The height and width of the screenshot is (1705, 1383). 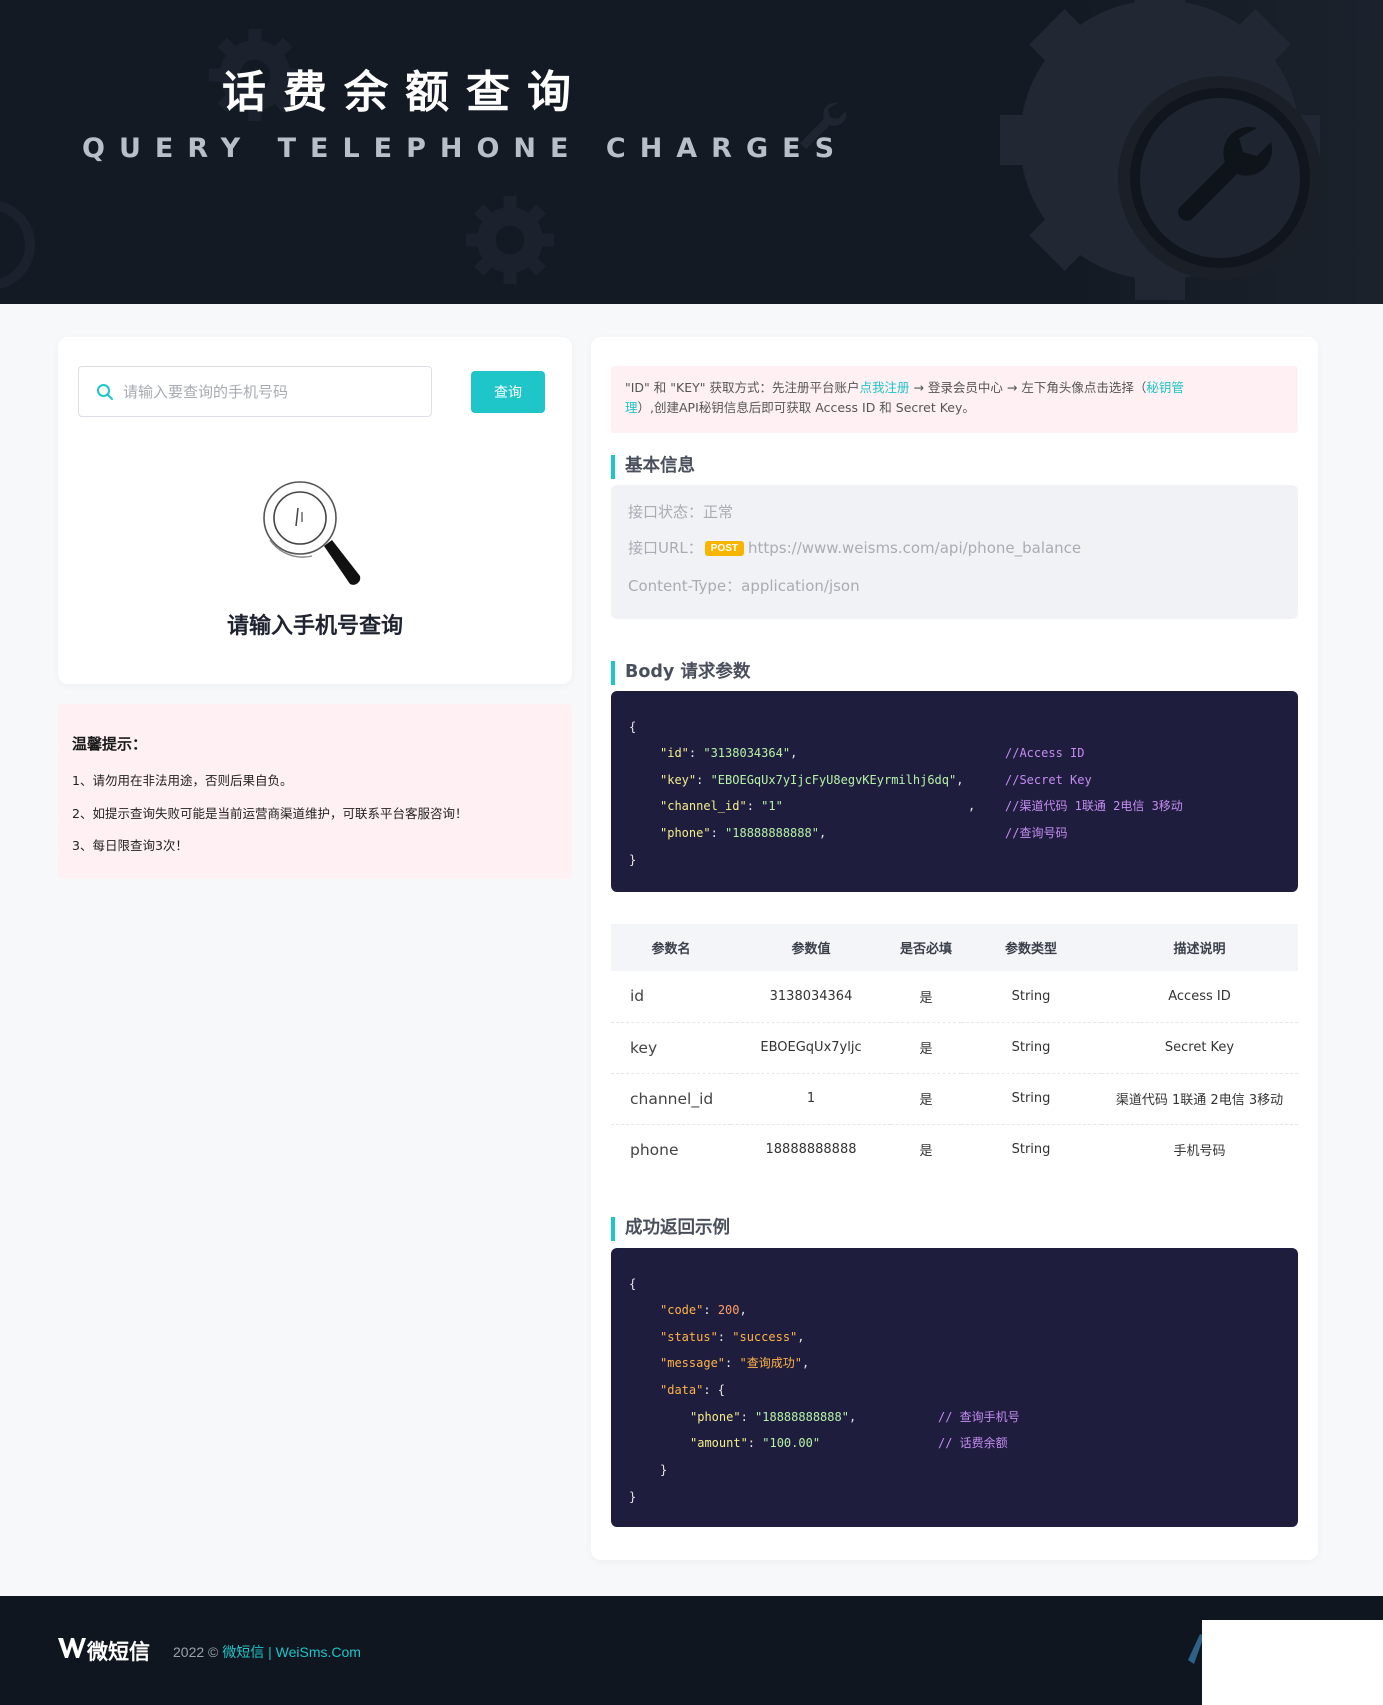 What do you see at coordinates (718, 512) in the screenshot?
I see `status-value: 正常` at bounding box center [718, 512].